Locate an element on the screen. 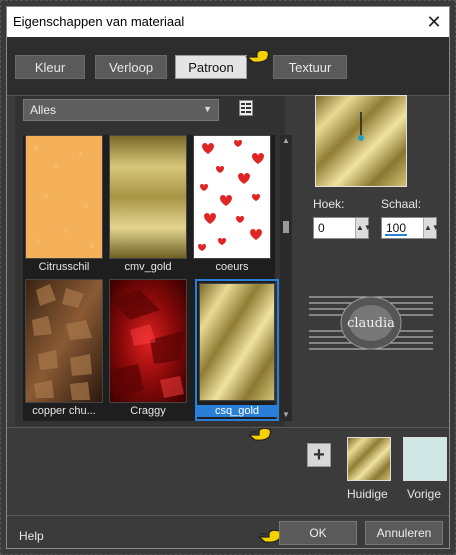 This screenshot has width=456, height=555. pattern-name: coeurs is located at coordinates (232, 267).